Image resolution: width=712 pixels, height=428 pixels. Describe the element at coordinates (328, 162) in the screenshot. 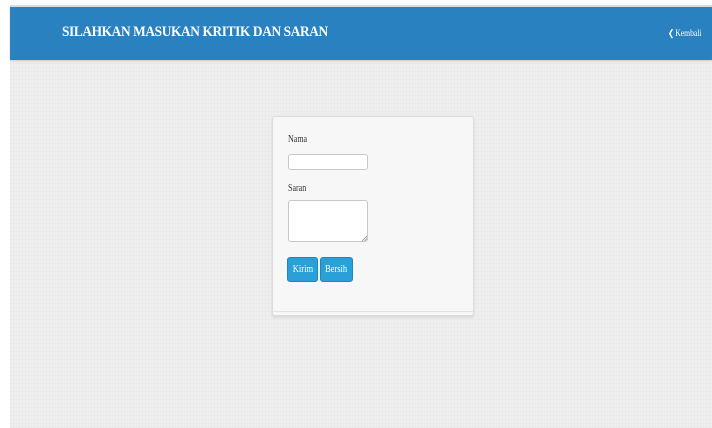

I see `name-input` at that location.